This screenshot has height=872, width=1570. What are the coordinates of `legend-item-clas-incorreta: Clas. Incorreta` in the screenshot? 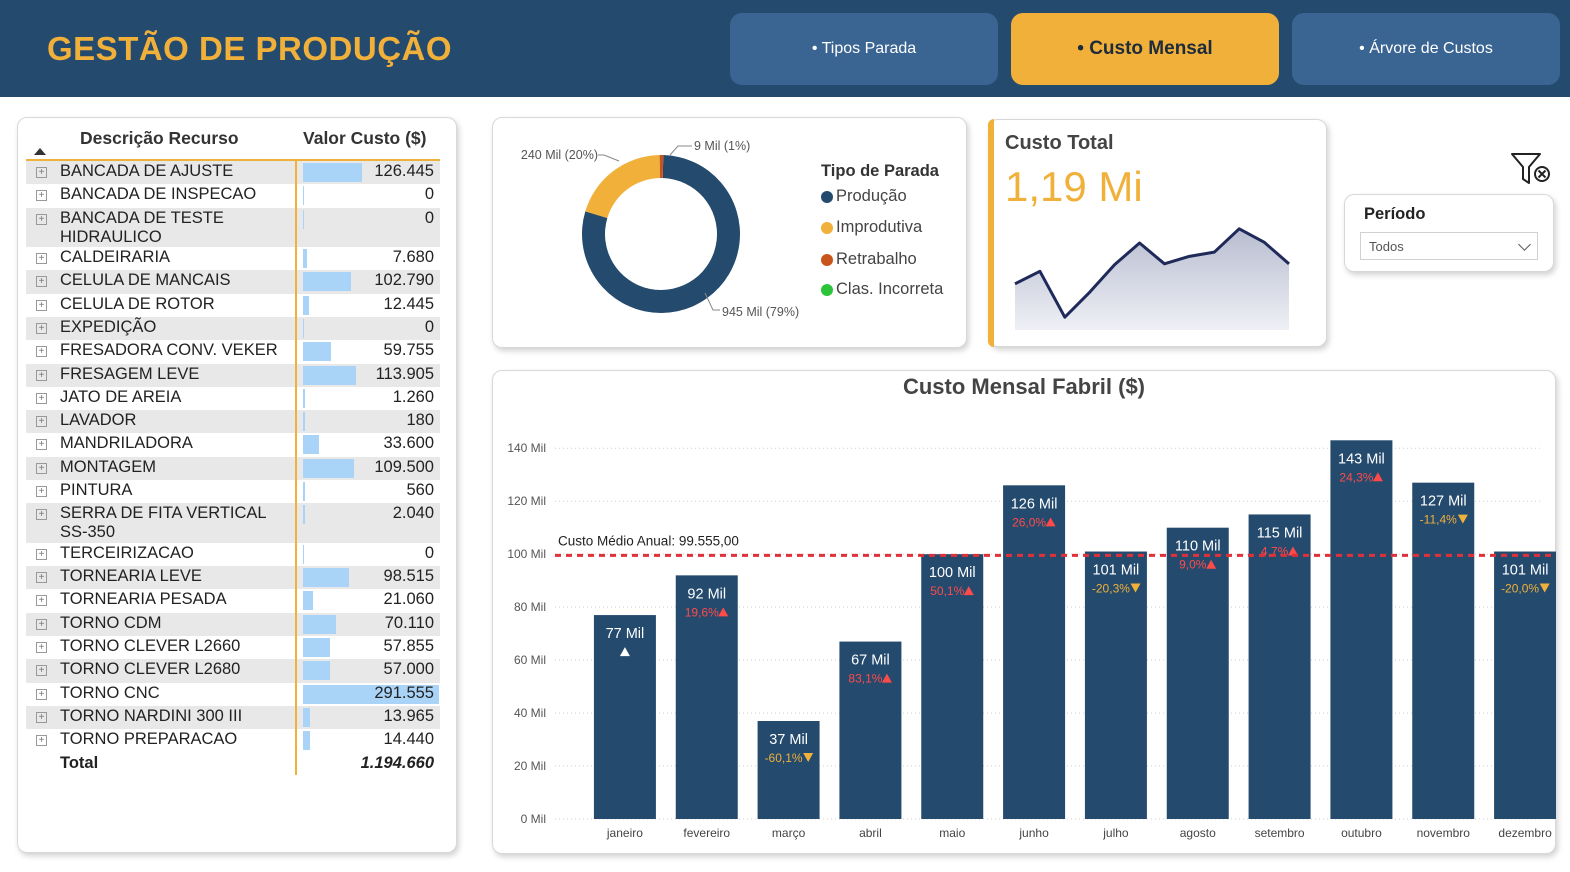 It's located at (882, 289).